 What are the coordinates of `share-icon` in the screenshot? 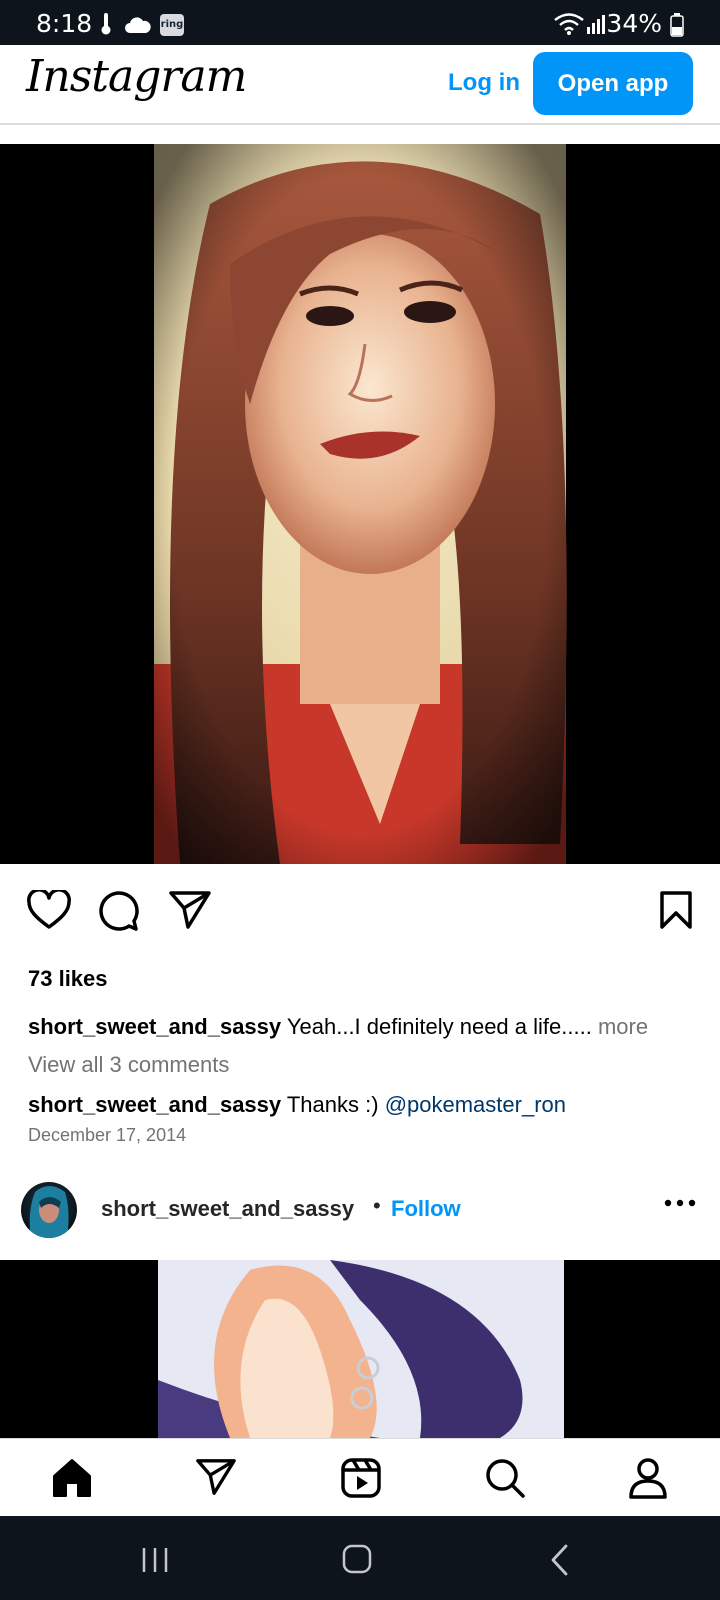 It's located at (190, 910).